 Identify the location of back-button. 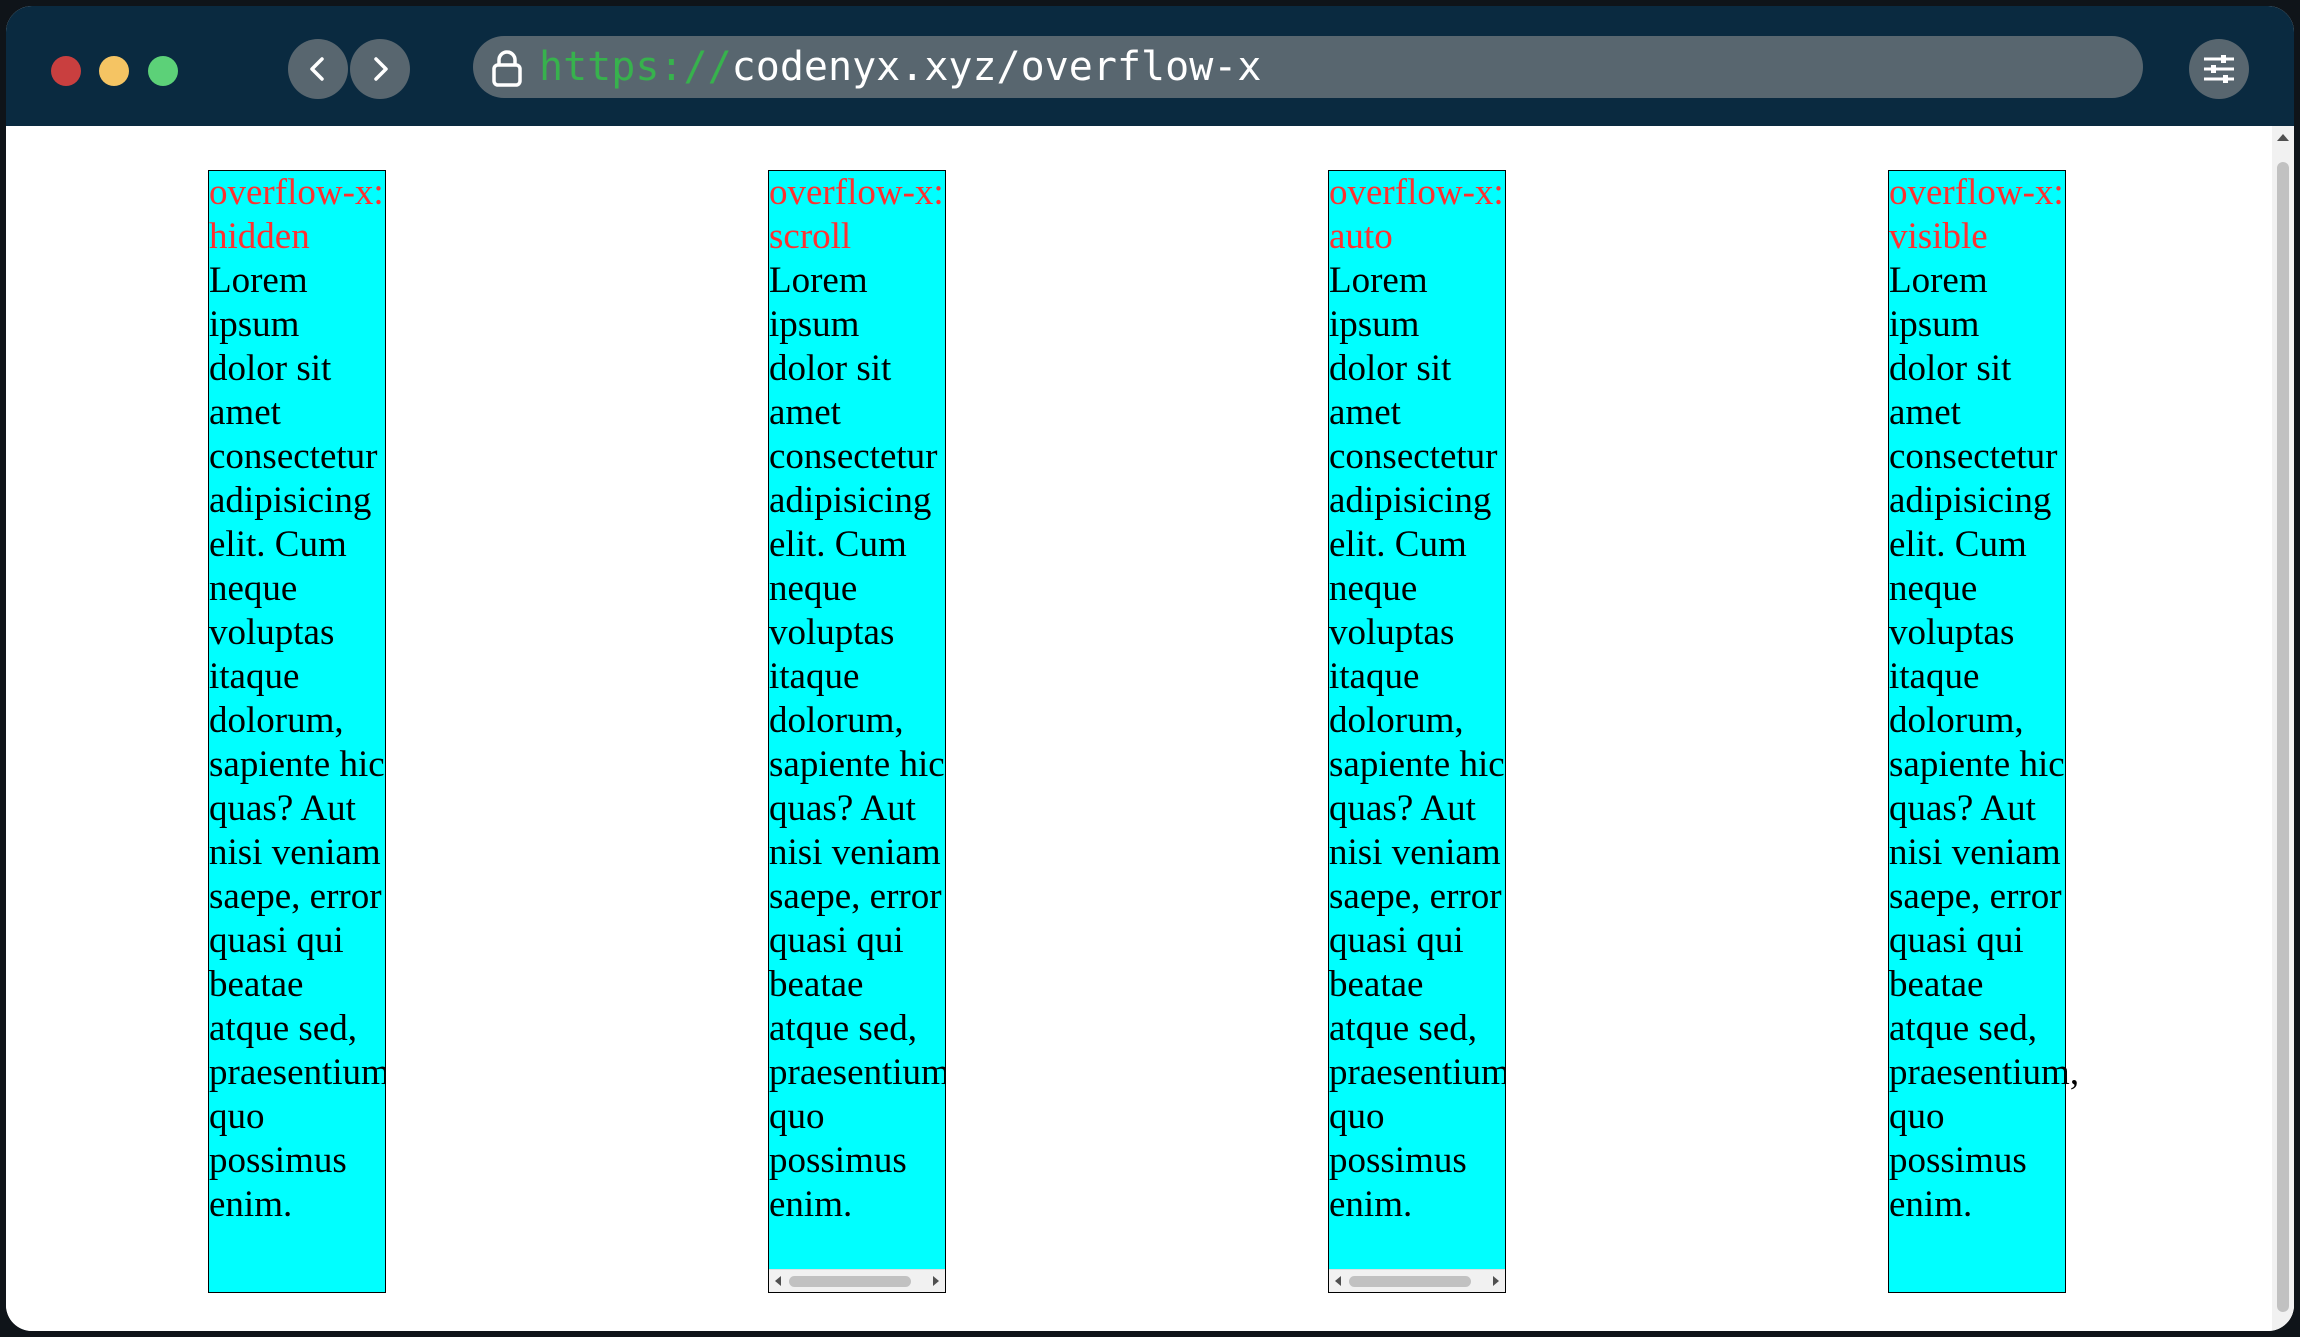
(318, 69).